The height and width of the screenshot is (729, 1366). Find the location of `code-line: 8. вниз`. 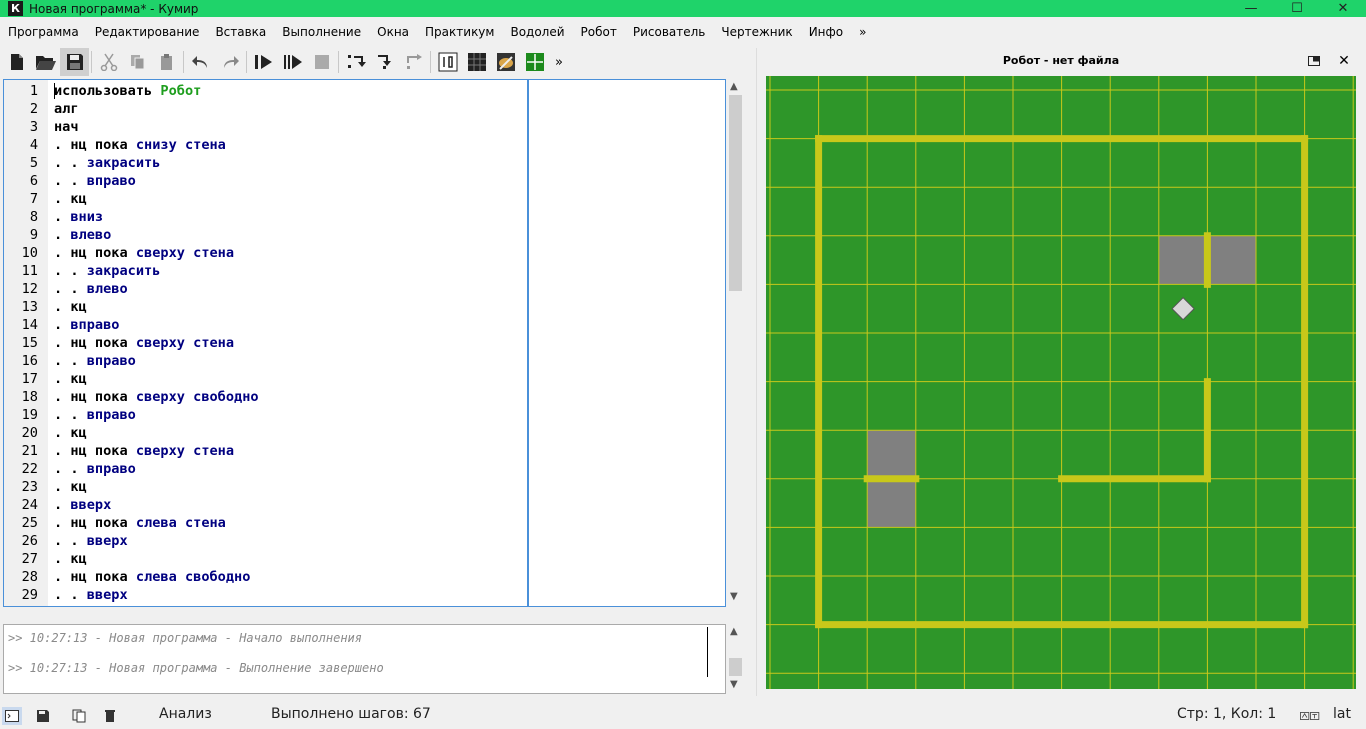

code-line: 8. вниз is located at coordinates (266, 217).